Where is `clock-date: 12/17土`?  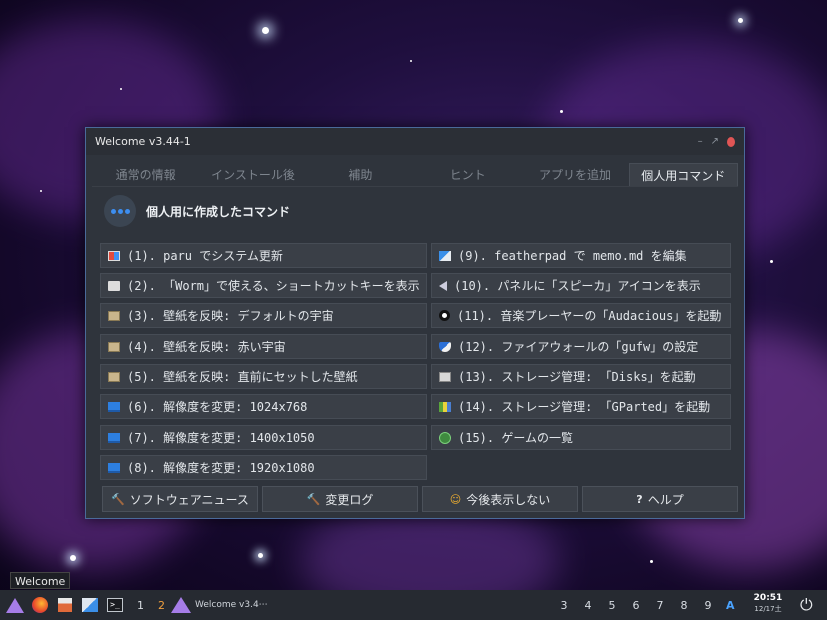
clock-date: 12/17土 is located at coordinates (768, 609).